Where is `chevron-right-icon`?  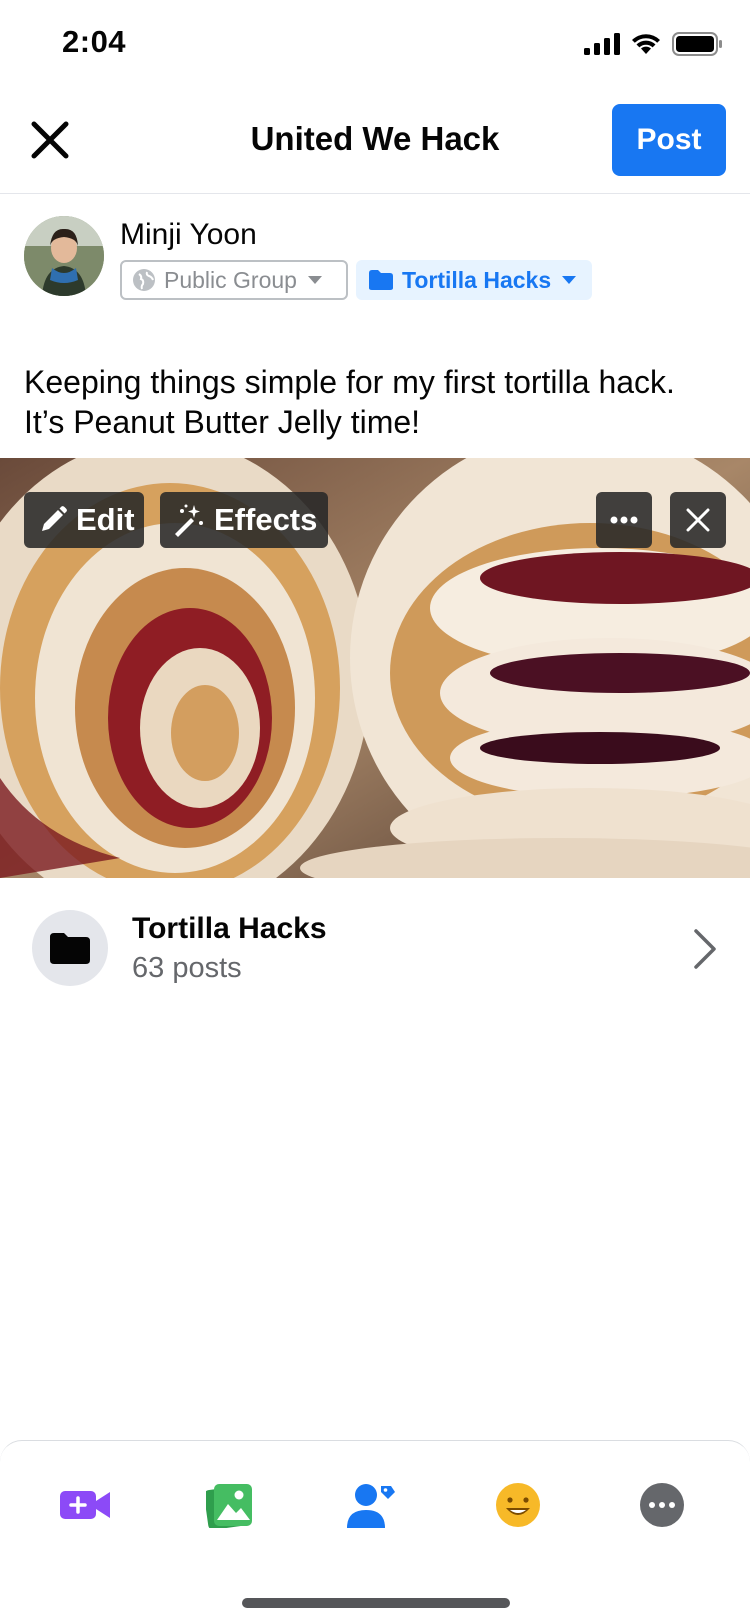 chevron-right-icon is located at coordinates (705, 949).